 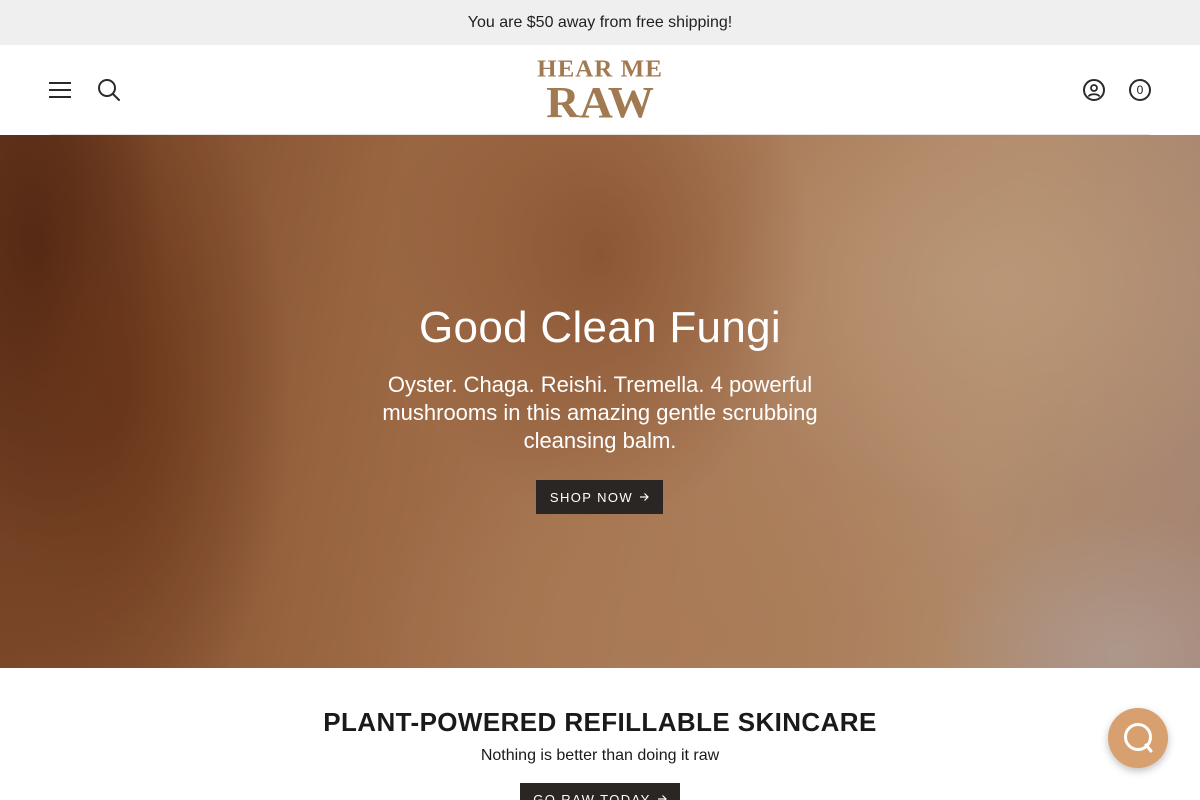 I want to click on account-button, so click(x=1094, y=90).